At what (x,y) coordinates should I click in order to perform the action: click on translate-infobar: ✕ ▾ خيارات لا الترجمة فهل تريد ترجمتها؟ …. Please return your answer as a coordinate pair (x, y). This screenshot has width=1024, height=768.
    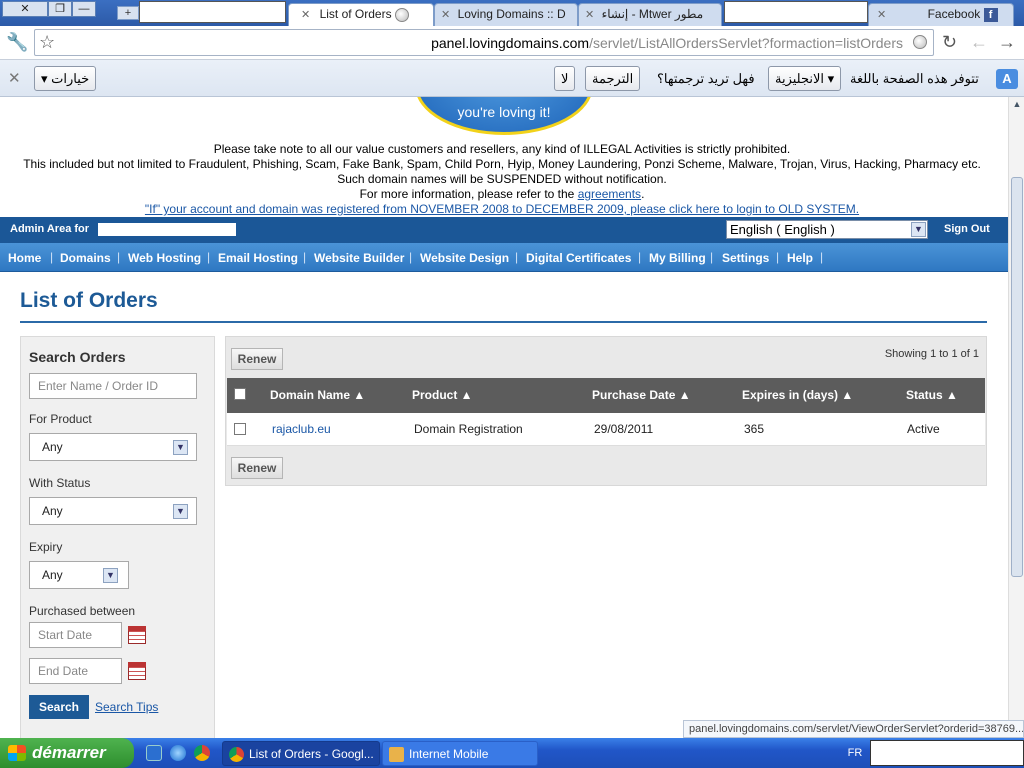
    Looking at the image, I should click on (512, 78).